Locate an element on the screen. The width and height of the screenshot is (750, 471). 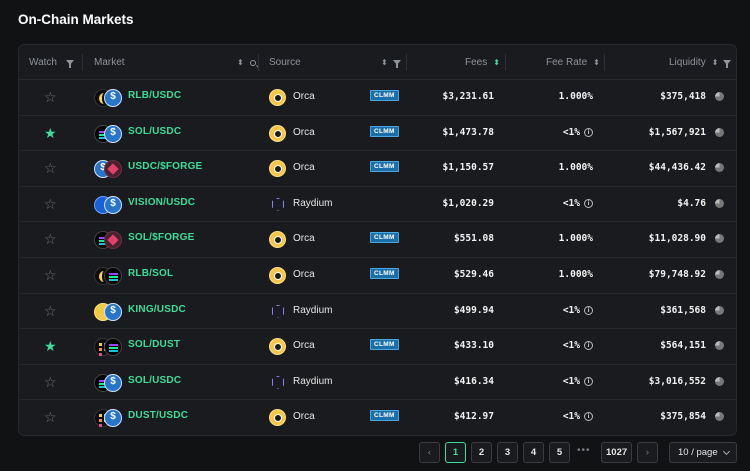
page-size-select: 10 / page is located at coordinates (703, 452).